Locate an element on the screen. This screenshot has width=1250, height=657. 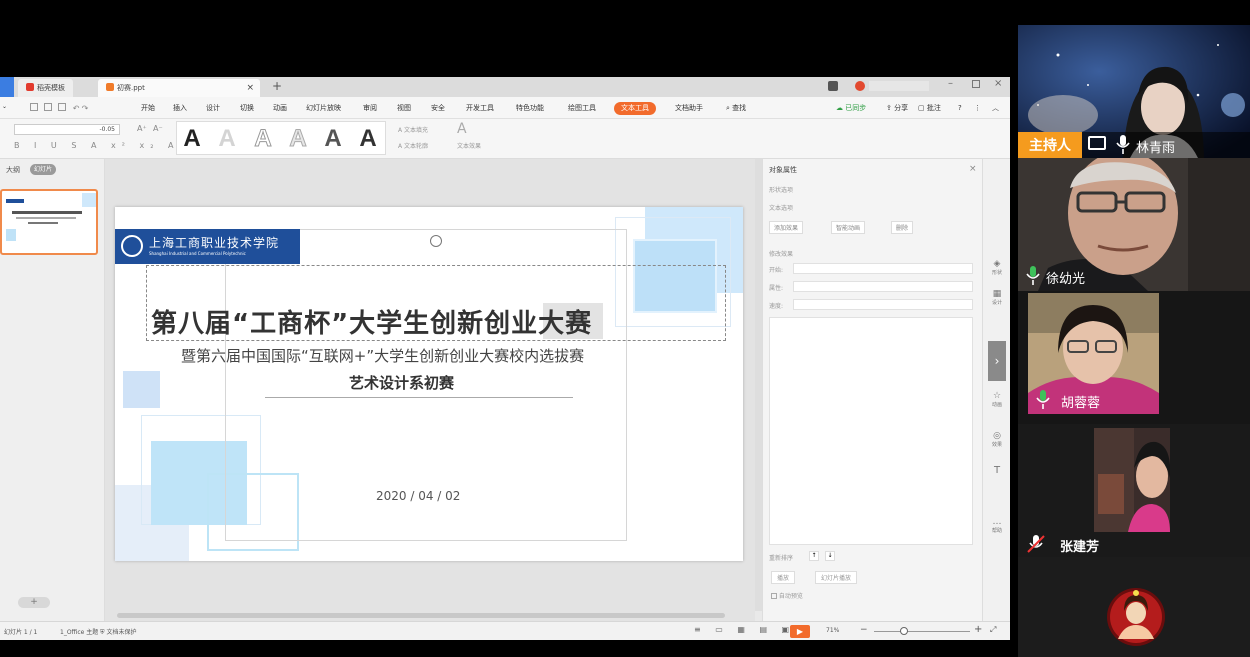
text-style-dark: A is located at coordinates (333, 139).